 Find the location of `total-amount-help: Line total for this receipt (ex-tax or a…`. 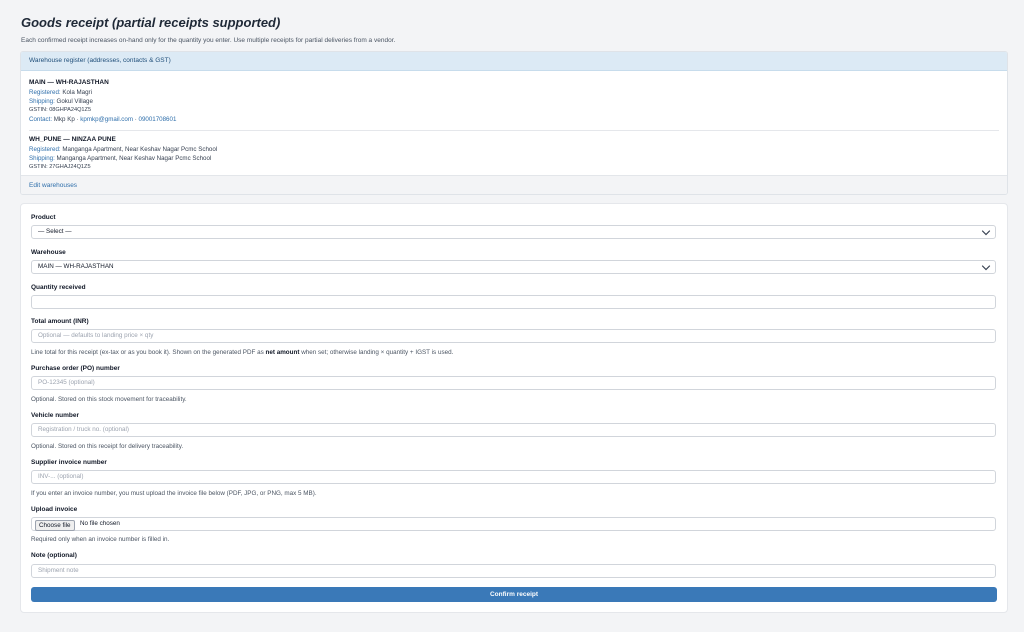

total-amount-help: Line total for this receipt (ex-tax or a… is located at coordinates (242, 352).